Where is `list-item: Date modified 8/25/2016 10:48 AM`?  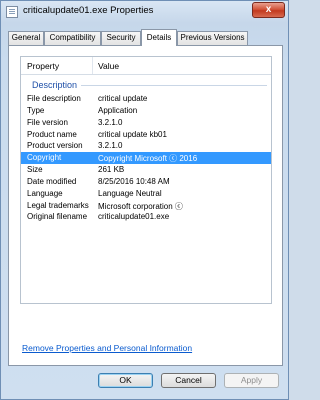
list-item: Date modified 8/25/2016 10:48 AM is located at coordinates (146, 182).